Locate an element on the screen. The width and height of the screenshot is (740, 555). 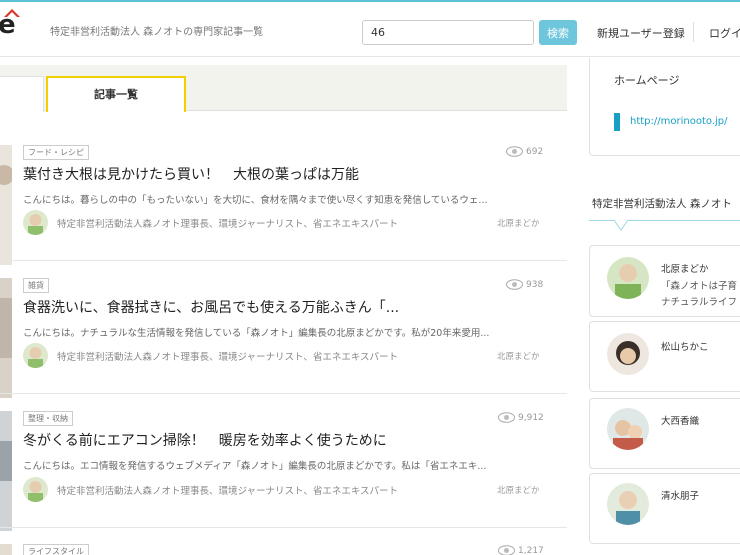
view-count: 938 is located at coordinates (524, 284).